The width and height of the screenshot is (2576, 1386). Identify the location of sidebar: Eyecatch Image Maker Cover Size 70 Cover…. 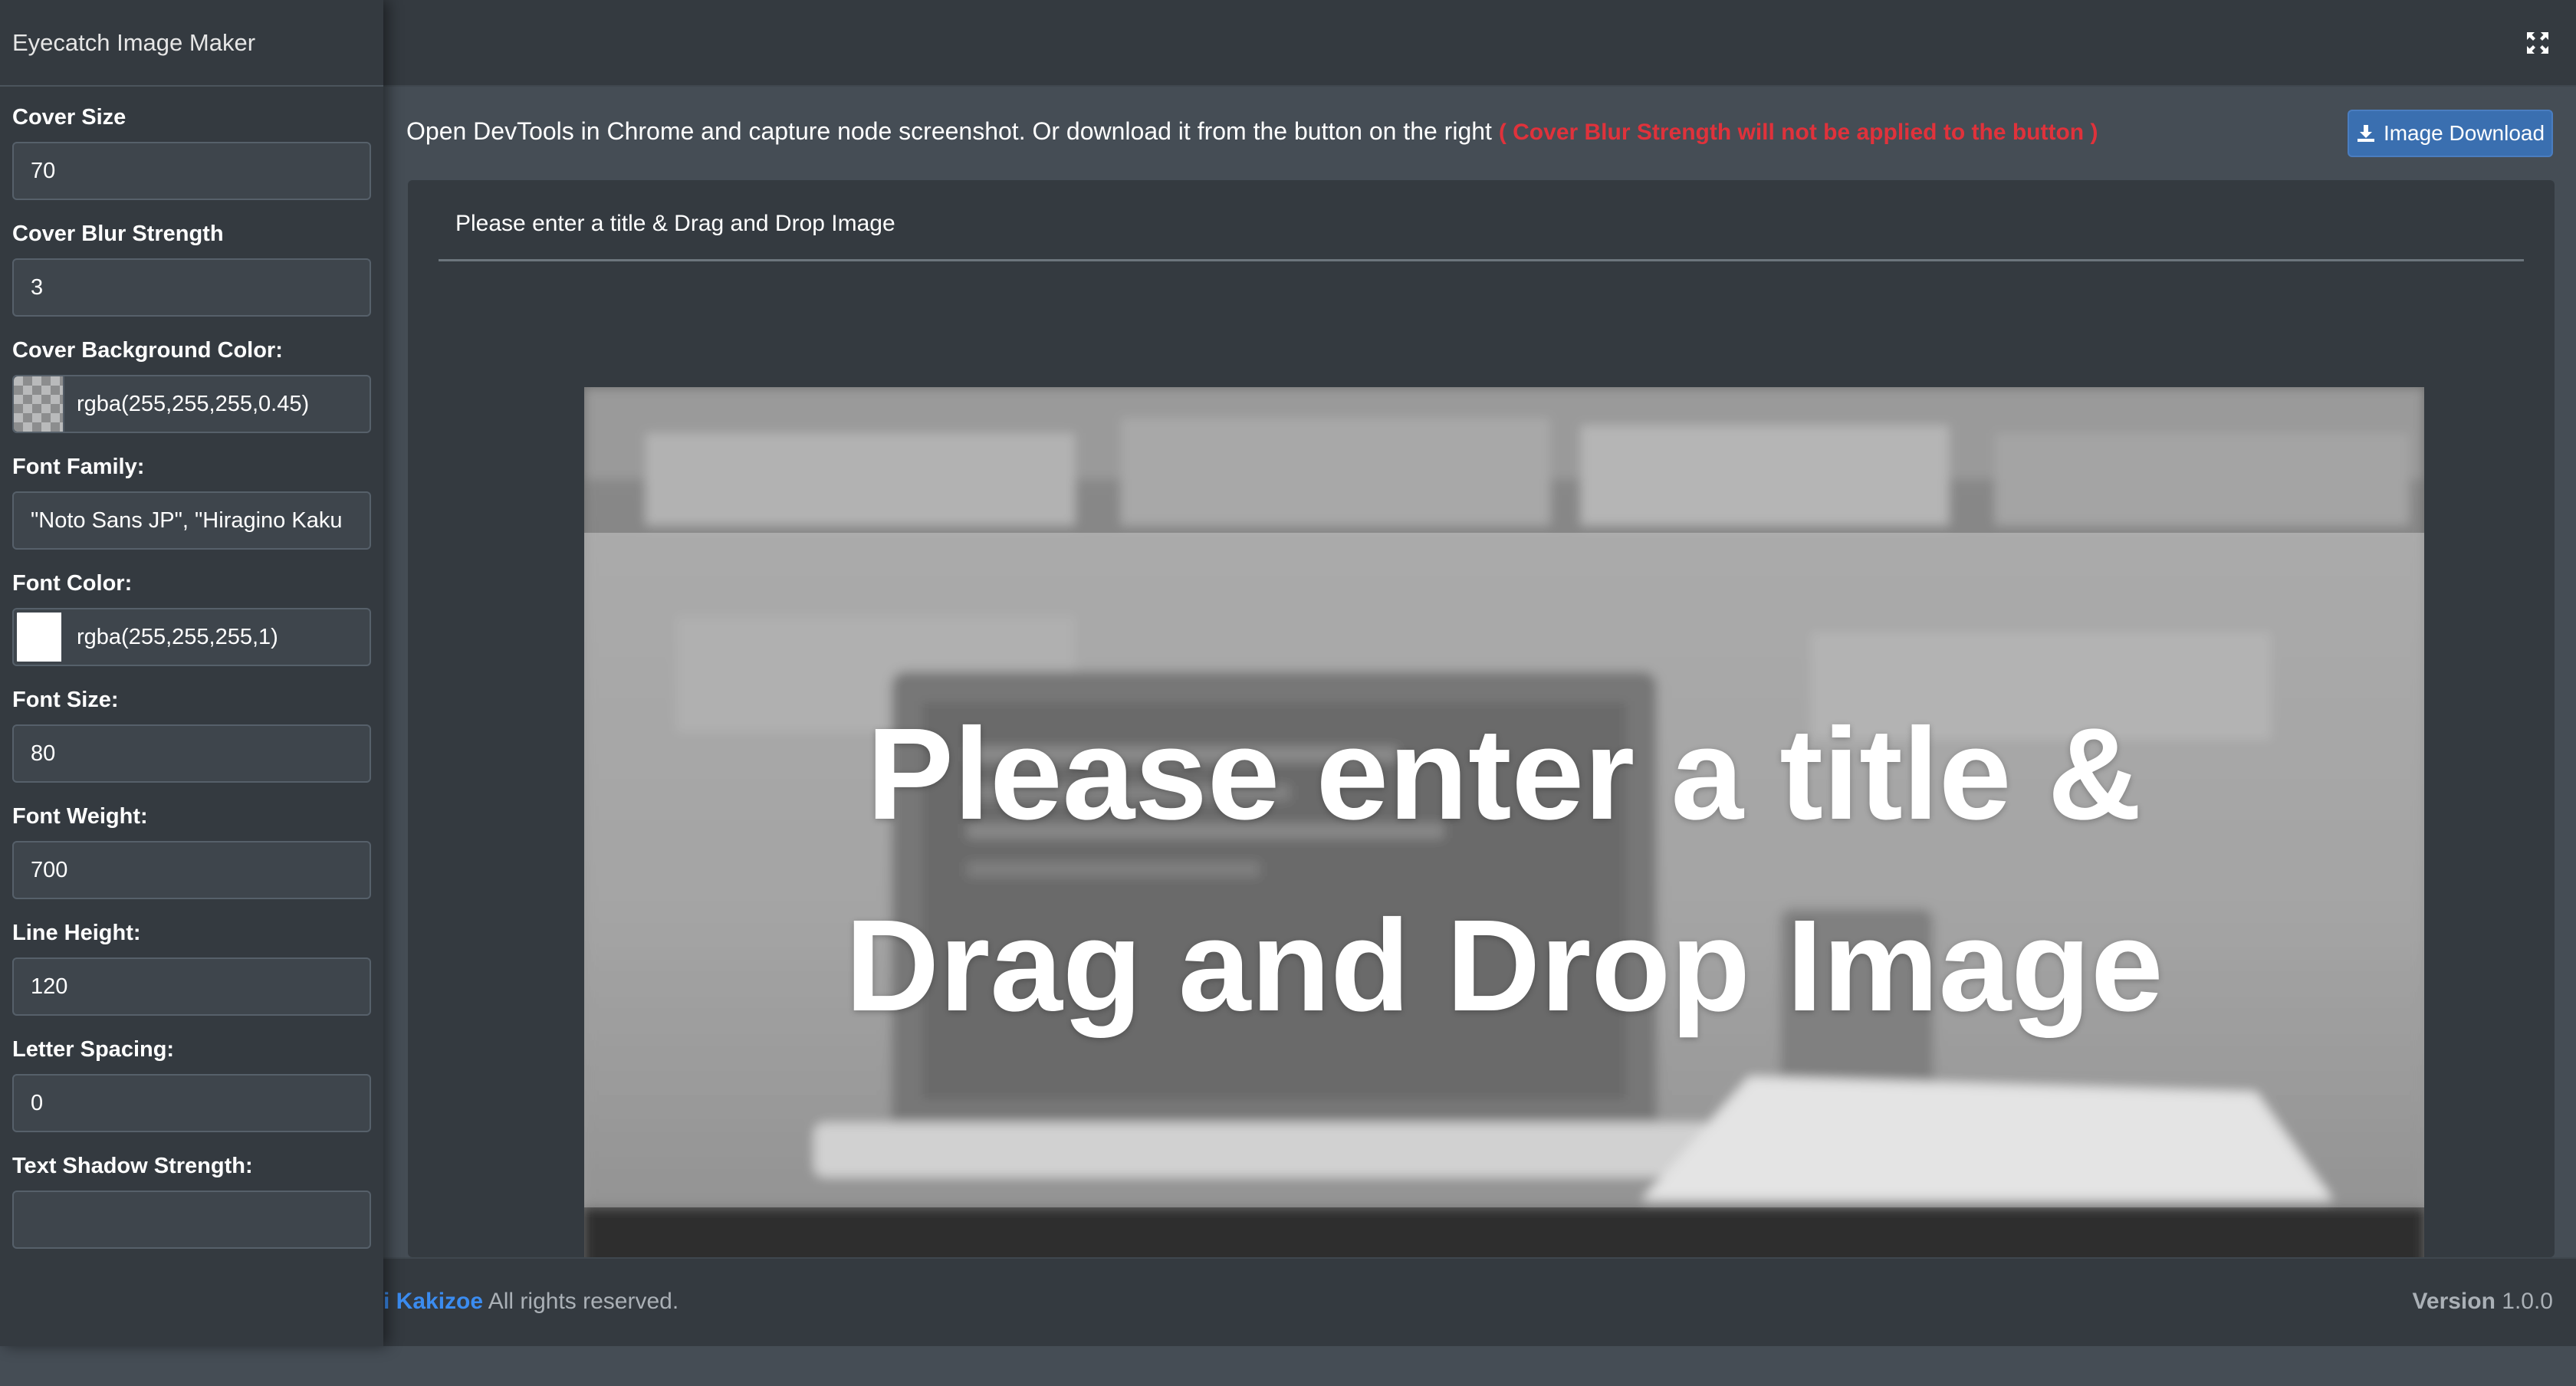
(192, 673).